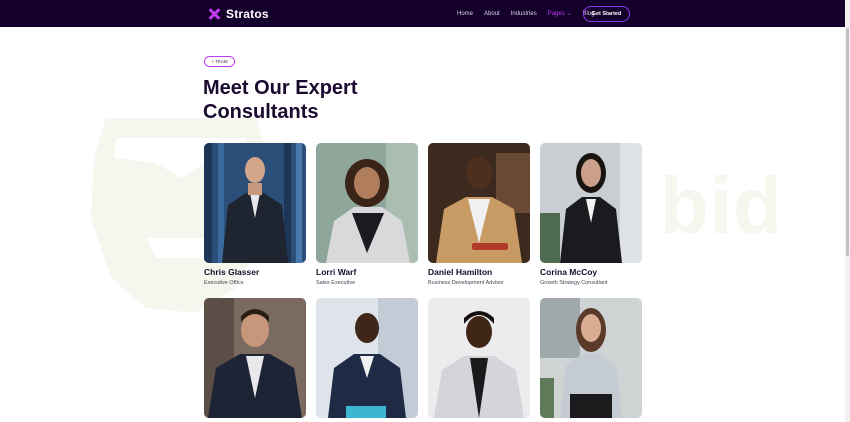 This screenshot has height=422, width=850. What do you see at coordinates (460, 272) in the screenshot?
I see `team-member-name: Daniel Hamilton` at bounding box center [460, 272].